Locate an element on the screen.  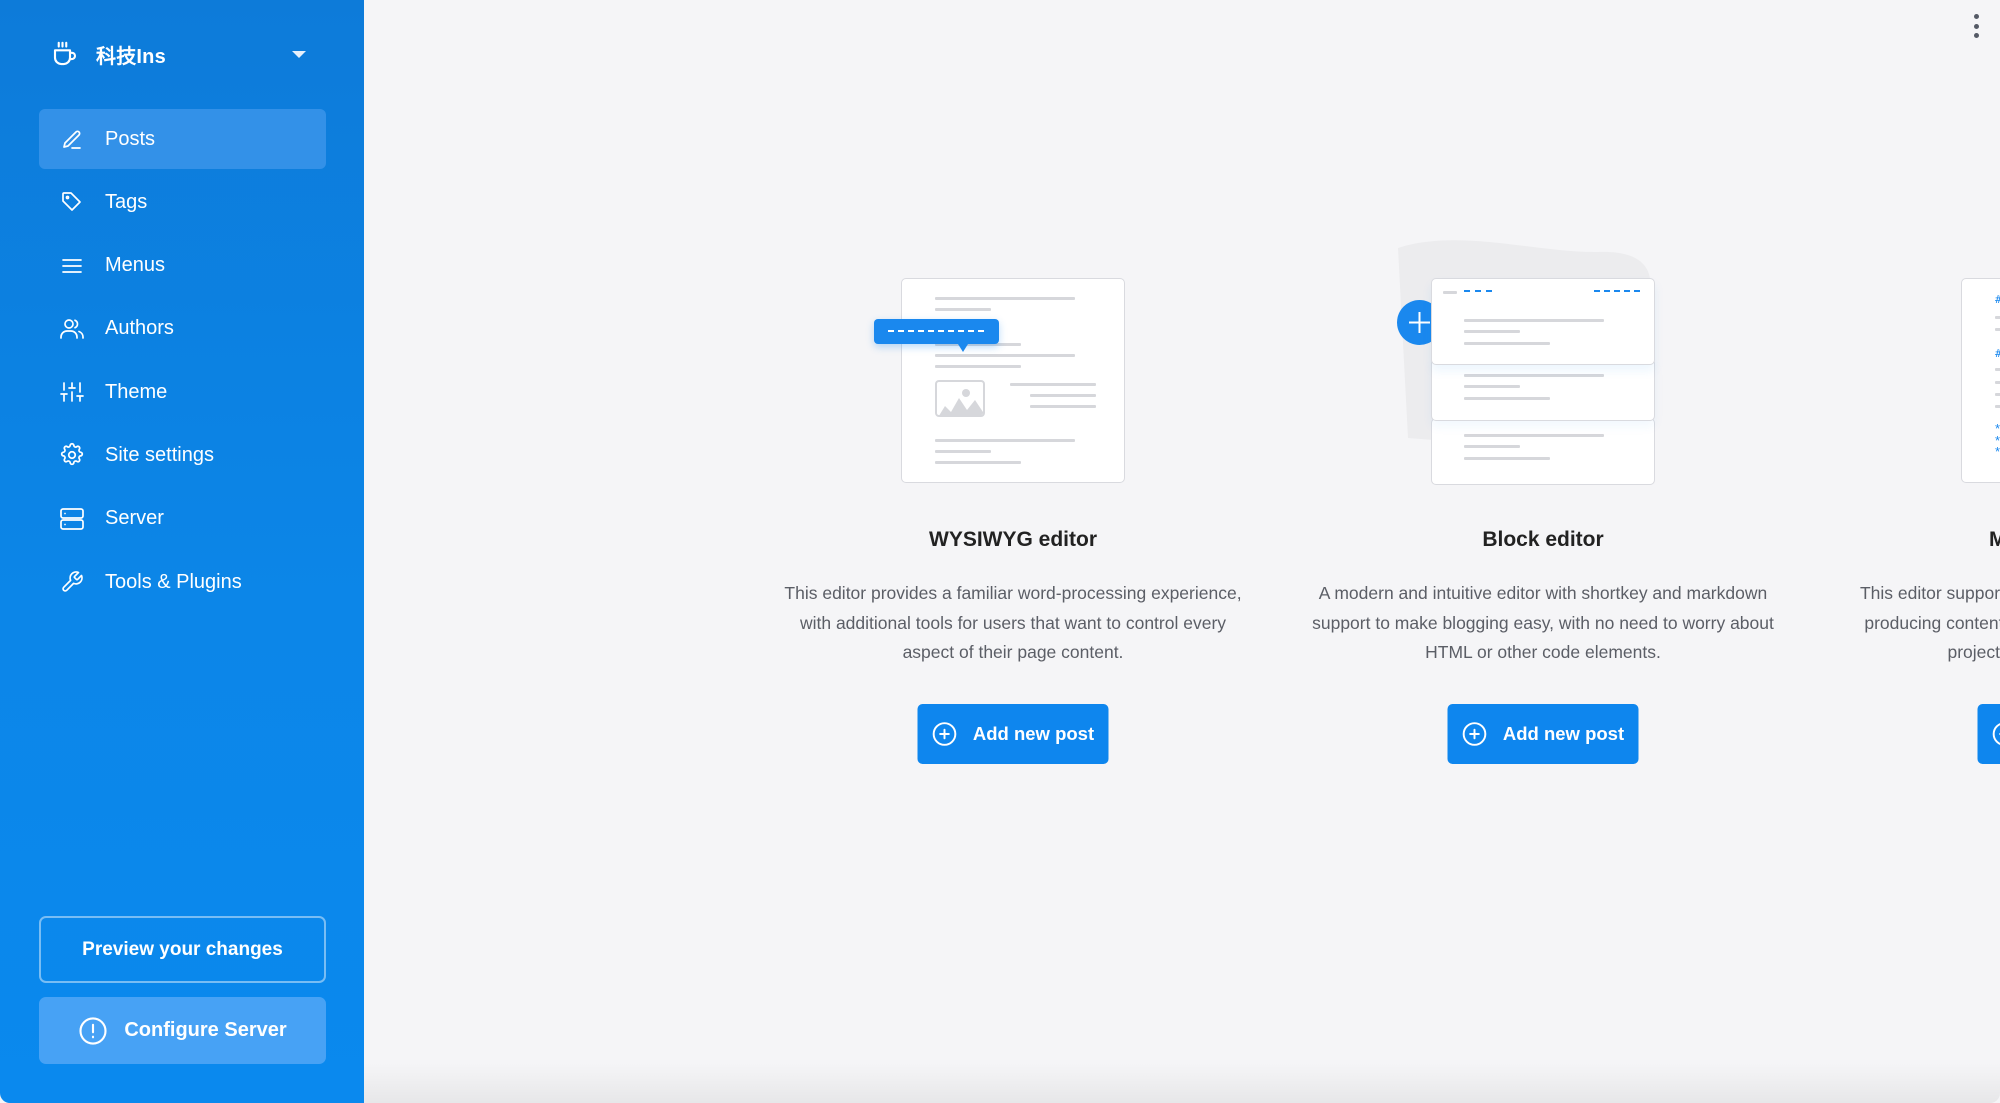
sidebar-item-theme: Theme is located at coordinates (182, 392).